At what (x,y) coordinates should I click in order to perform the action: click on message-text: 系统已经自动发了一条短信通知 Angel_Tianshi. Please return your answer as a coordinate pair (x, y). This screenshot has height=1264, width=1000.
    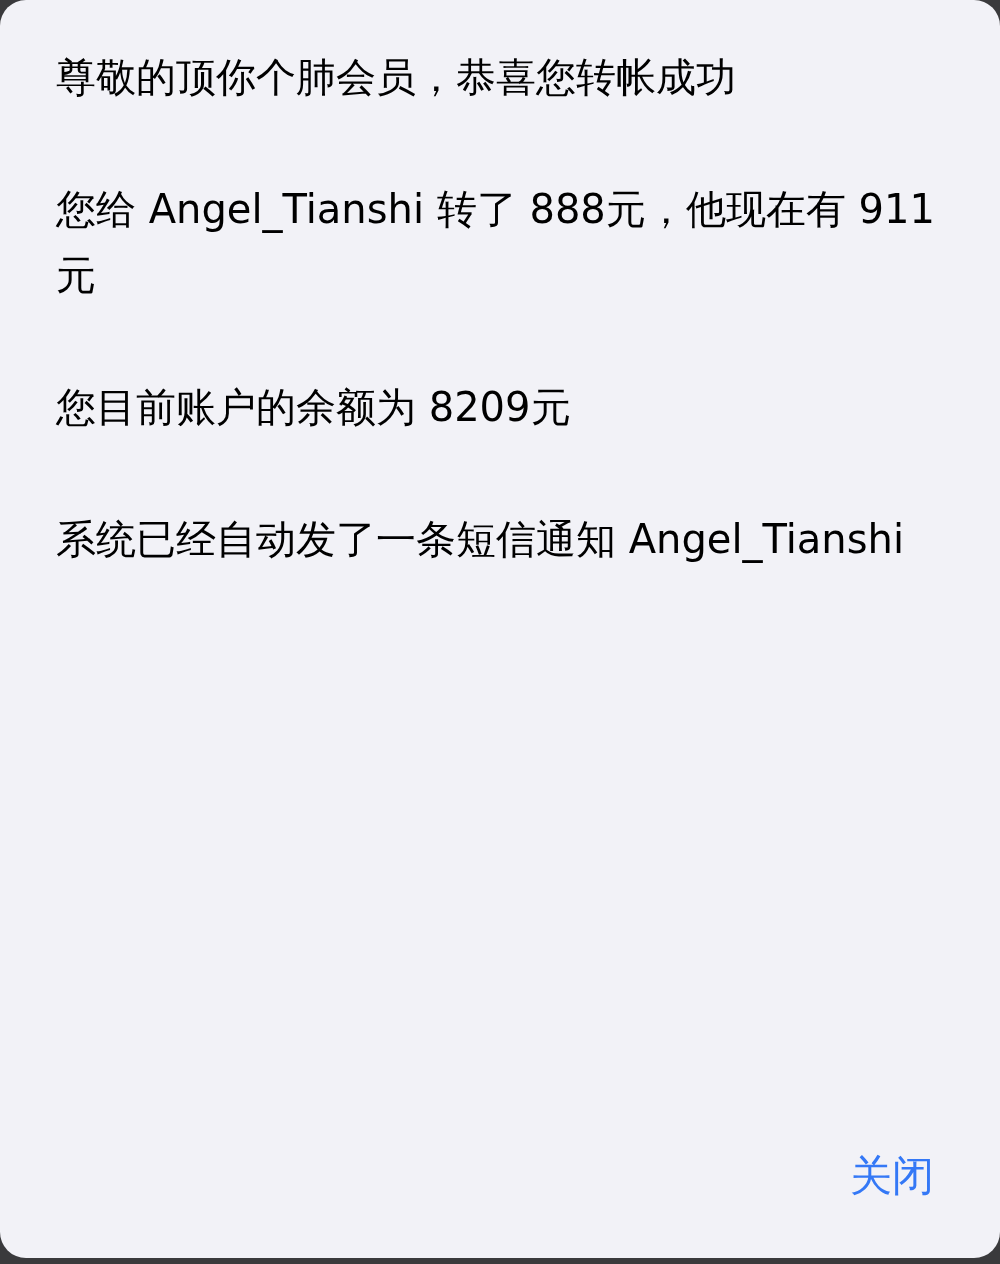
    Looking at the image, I should click on (481, 540).